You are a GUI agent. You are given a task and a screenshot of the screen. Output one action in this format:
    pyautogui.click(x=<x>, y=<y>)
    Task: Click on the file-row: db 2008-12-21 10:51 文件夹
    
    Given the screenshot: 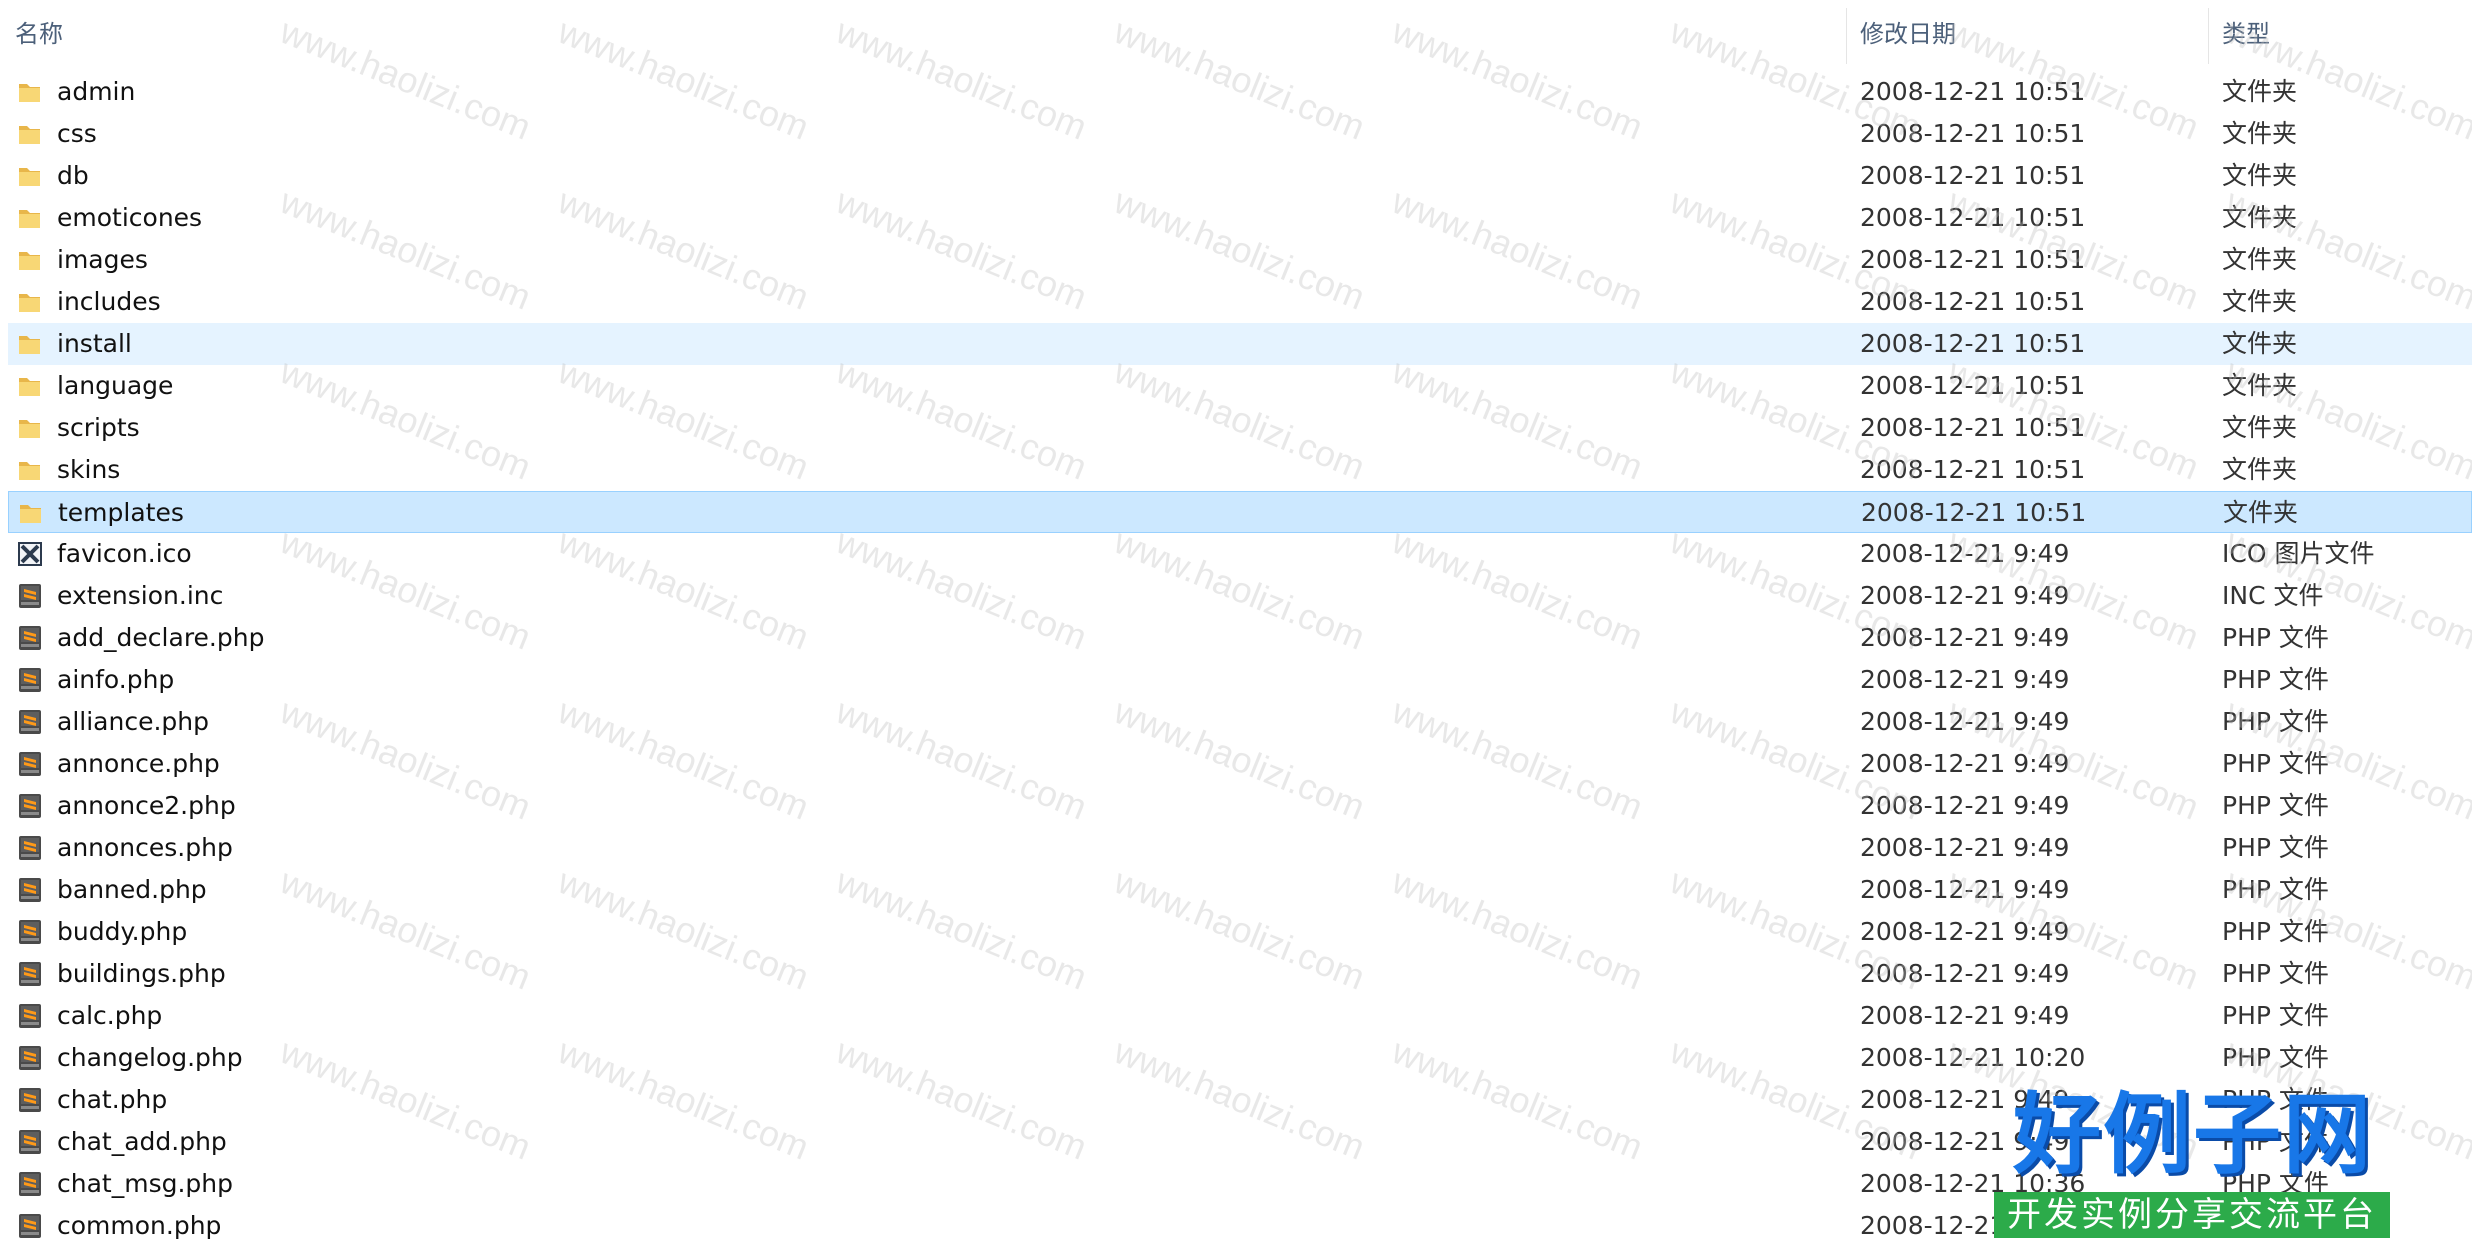 What is the action you would take?
    pyautogui.click(x=1240, y=176)
    